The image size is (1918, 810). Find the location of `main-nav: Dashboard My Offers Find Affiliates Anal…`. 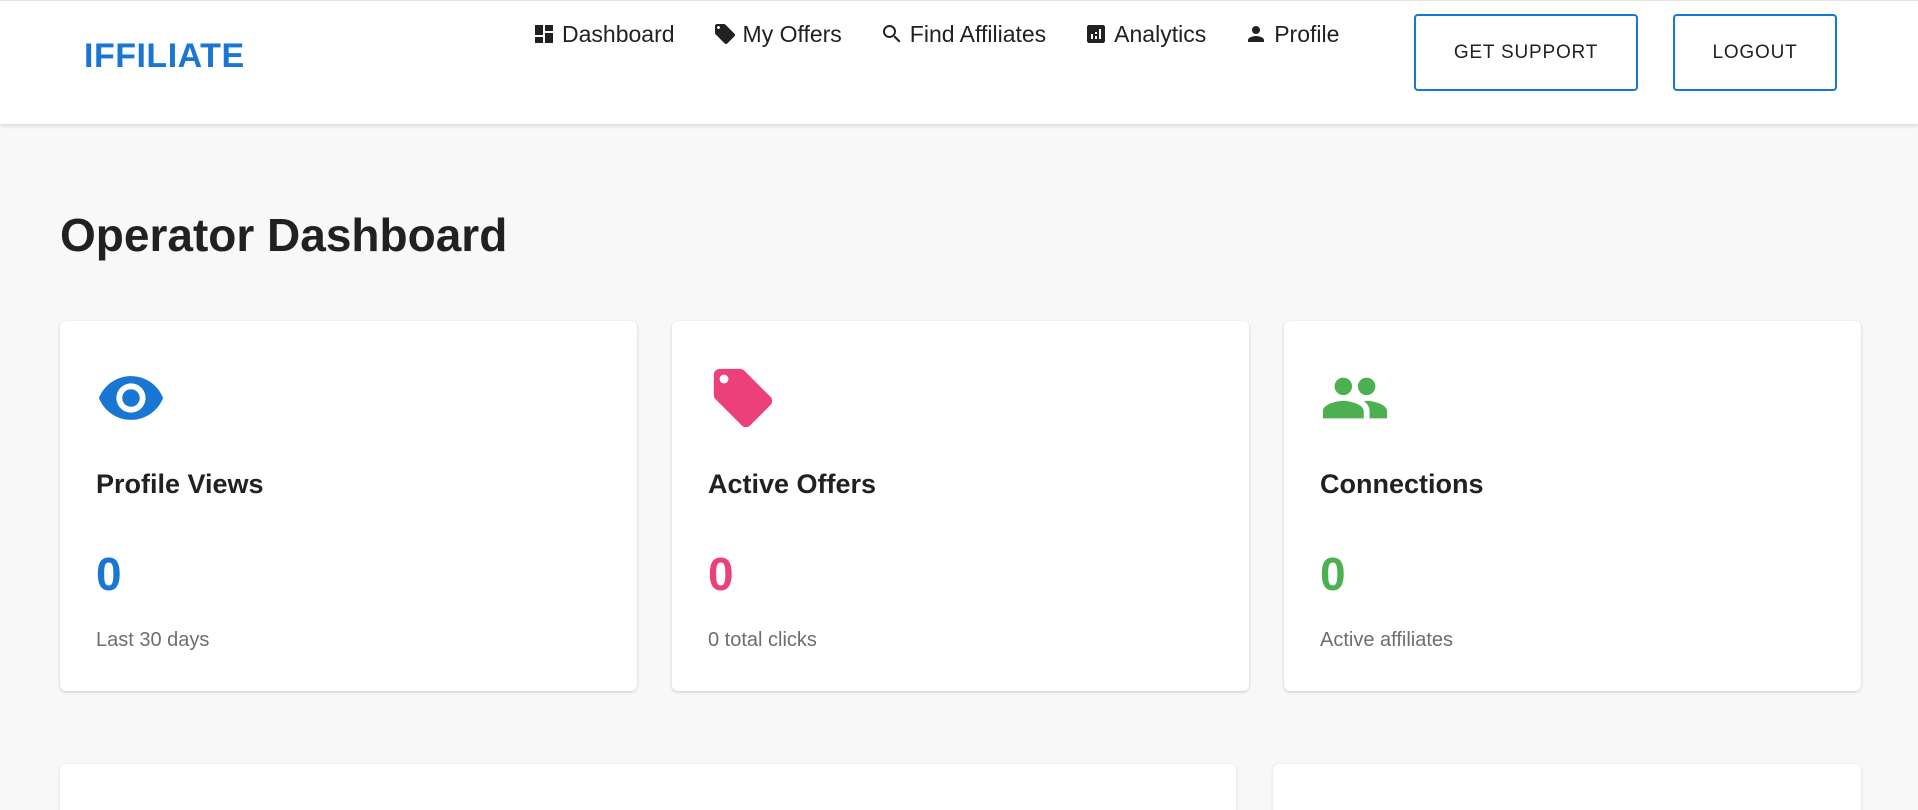

main-nav: Dashboard My Offers Find Affiliates Anal… is located at coordinates (954, 34).